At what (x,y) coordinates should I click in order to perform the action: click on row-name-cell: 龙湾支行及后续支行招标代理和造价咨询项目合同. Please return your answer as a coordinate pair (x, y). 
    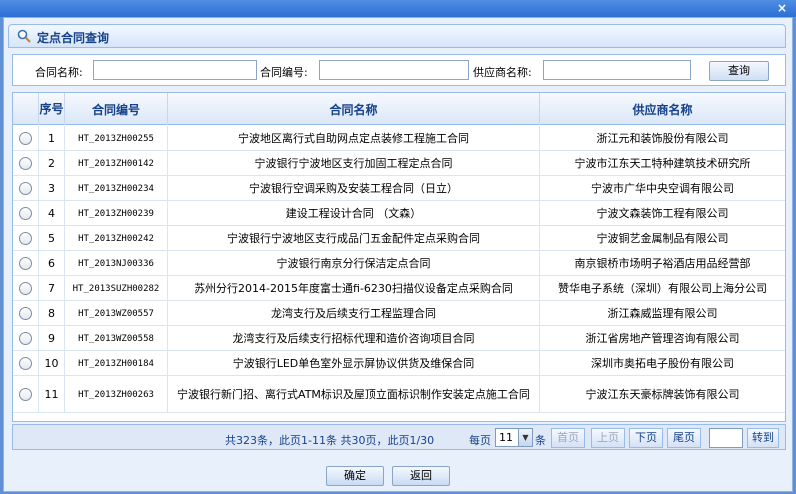
    Looking at the image, I should click on (354, 338).